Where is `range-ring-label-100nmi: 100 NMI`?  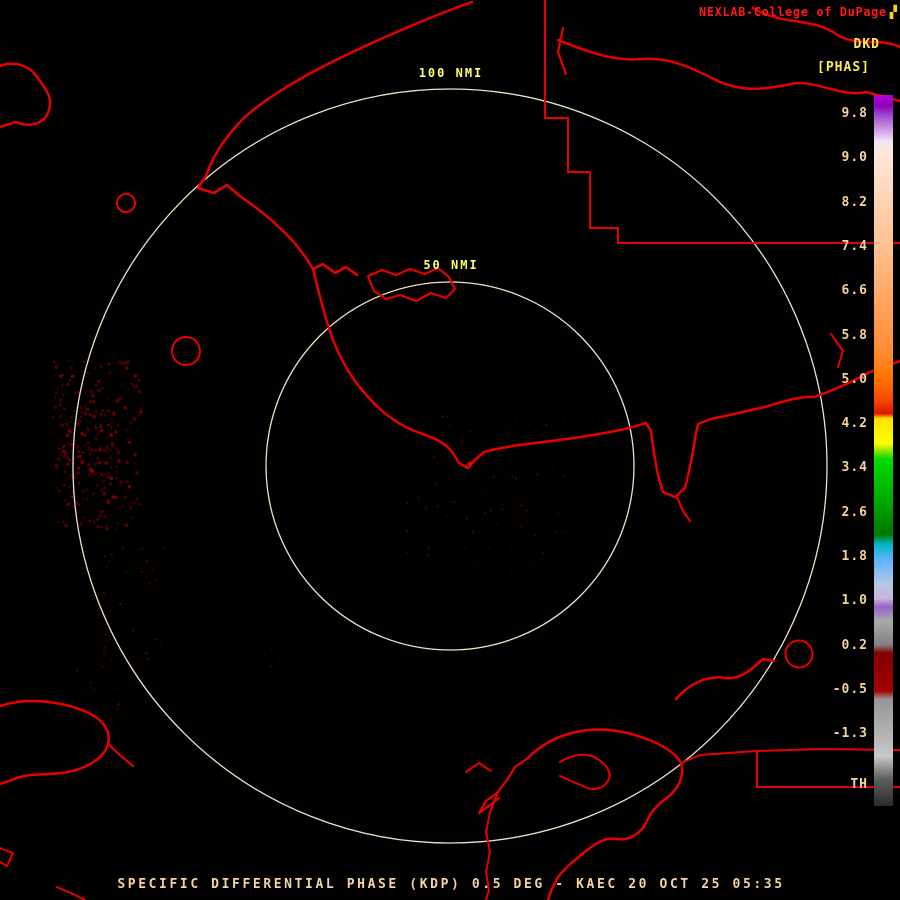 range-ring-label-100nmi: 100 NMI is located at coordinates (451, 73).